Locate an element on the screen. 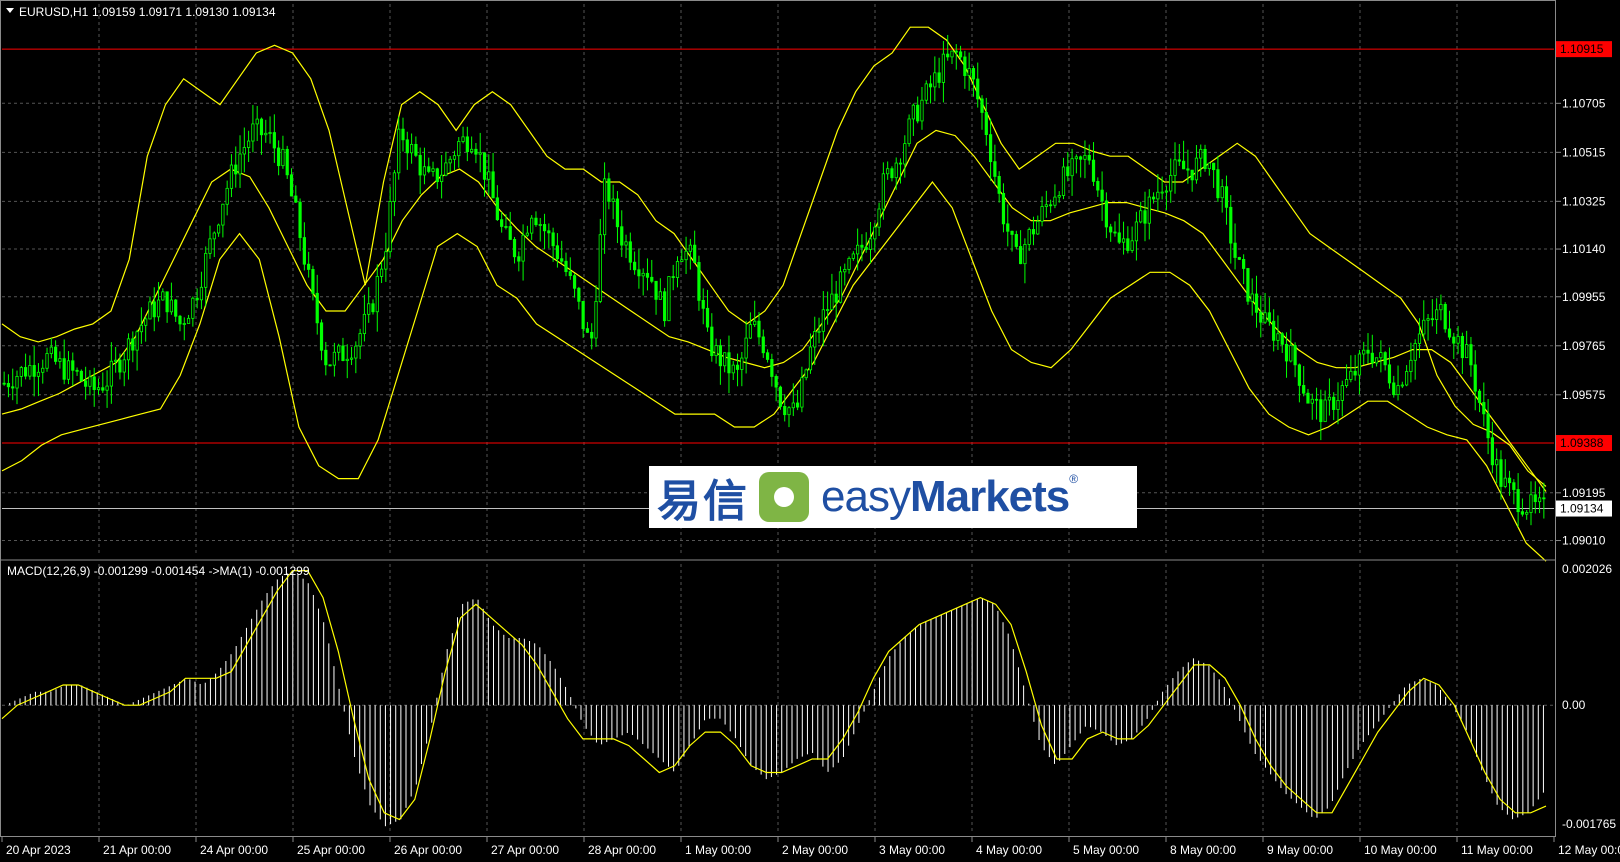  y-tick-label: 1.10140 is located at coordinates (1584, 249).